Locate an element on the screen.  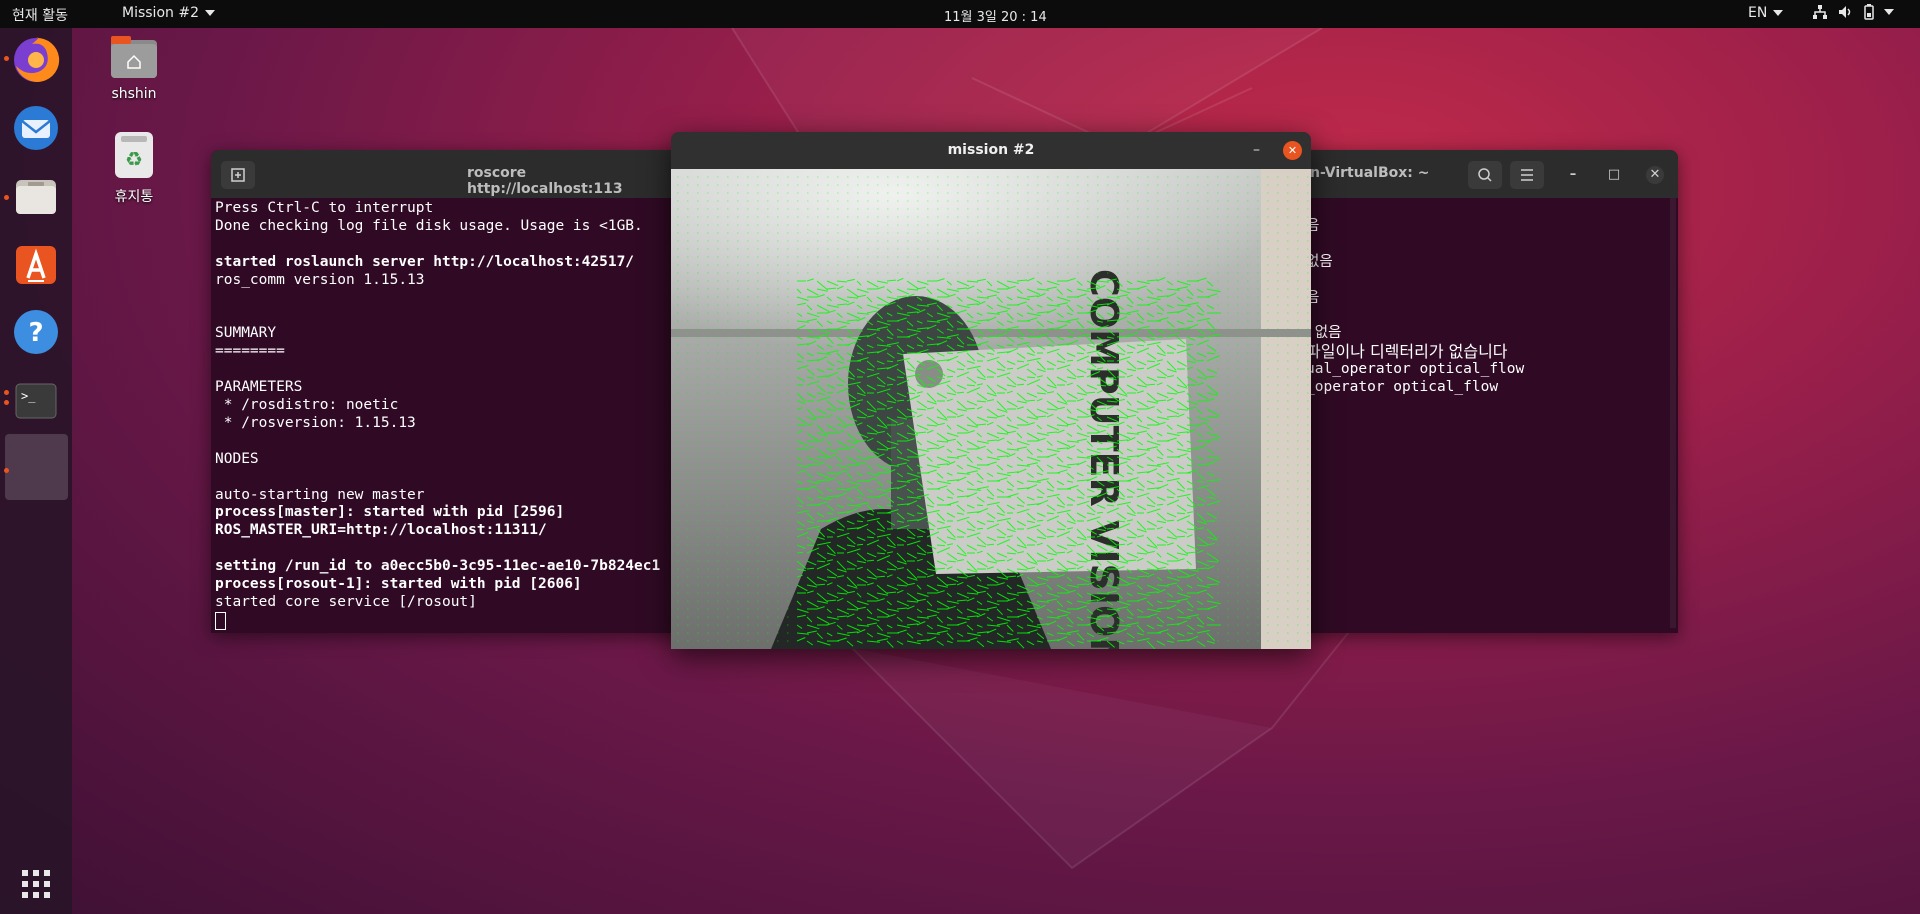
help-icon: ? is located at coordinates (36, 332).